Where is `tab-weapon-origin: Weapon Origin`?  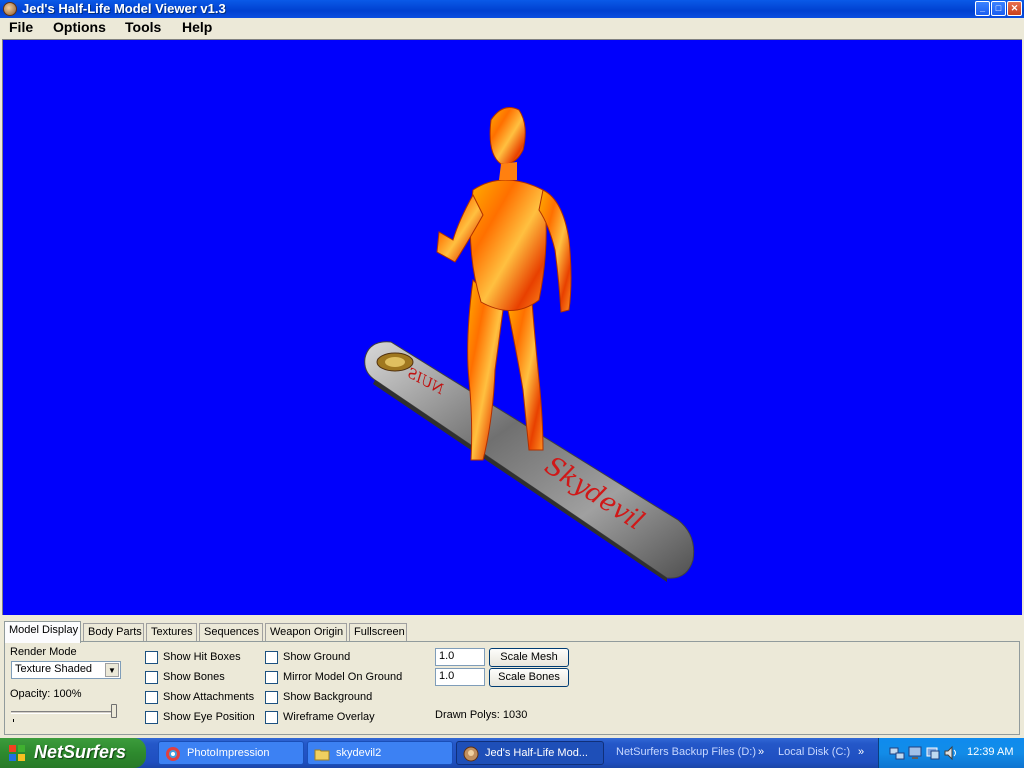
tab-weapon-origin: Weapon Origin is located at coordinates (306, 632).